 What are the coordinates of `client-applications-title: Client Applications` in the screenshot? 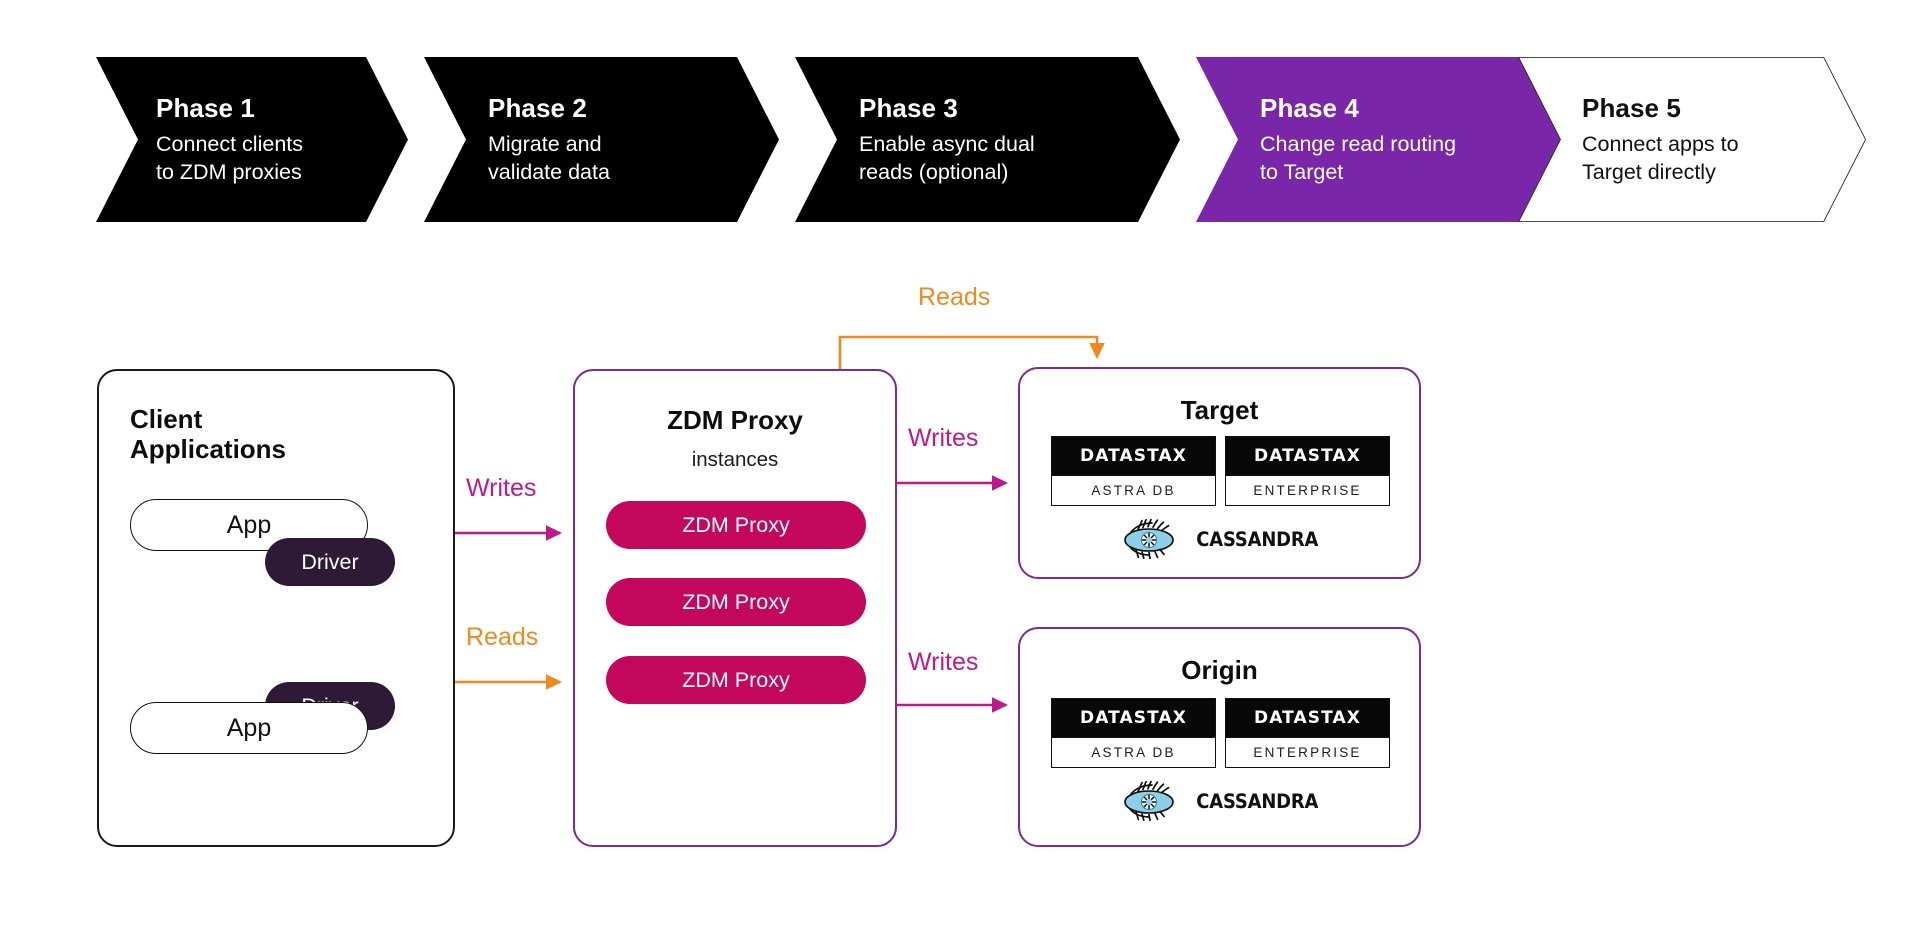 It's located at (208, 434).